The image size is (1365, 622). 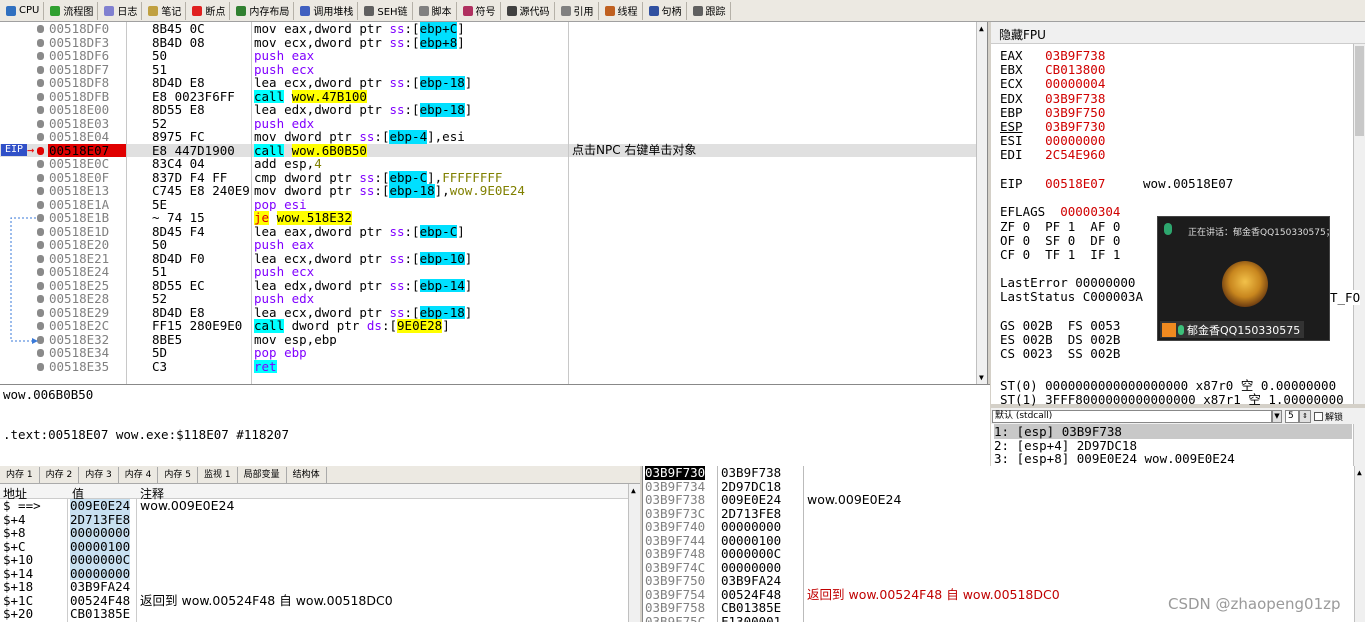 I want to click on flags-row: CF 0 TF 1 IF 1, so click(x=1060, y=254).